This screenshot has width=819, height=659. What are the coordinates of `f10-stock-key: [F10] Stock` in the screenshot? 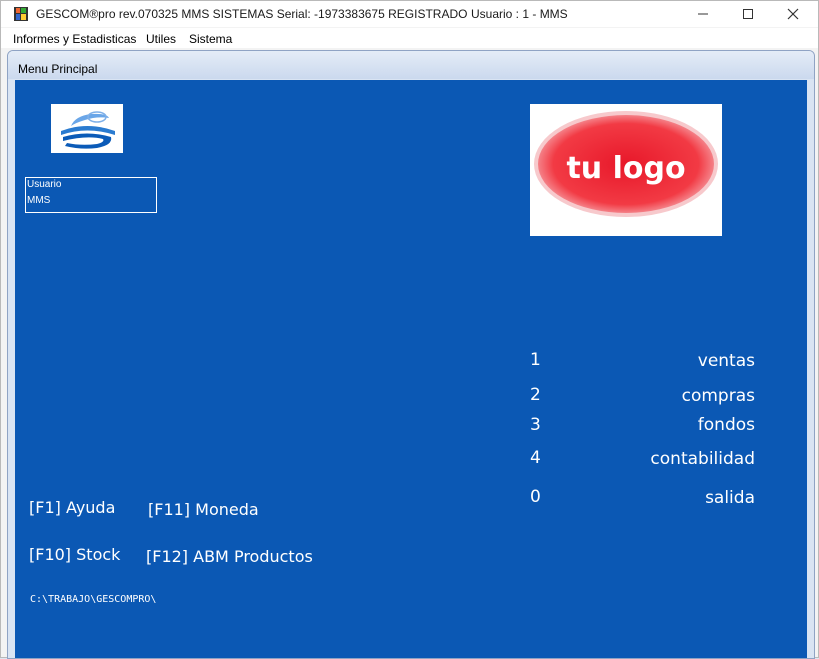 It's located at (74, 554).